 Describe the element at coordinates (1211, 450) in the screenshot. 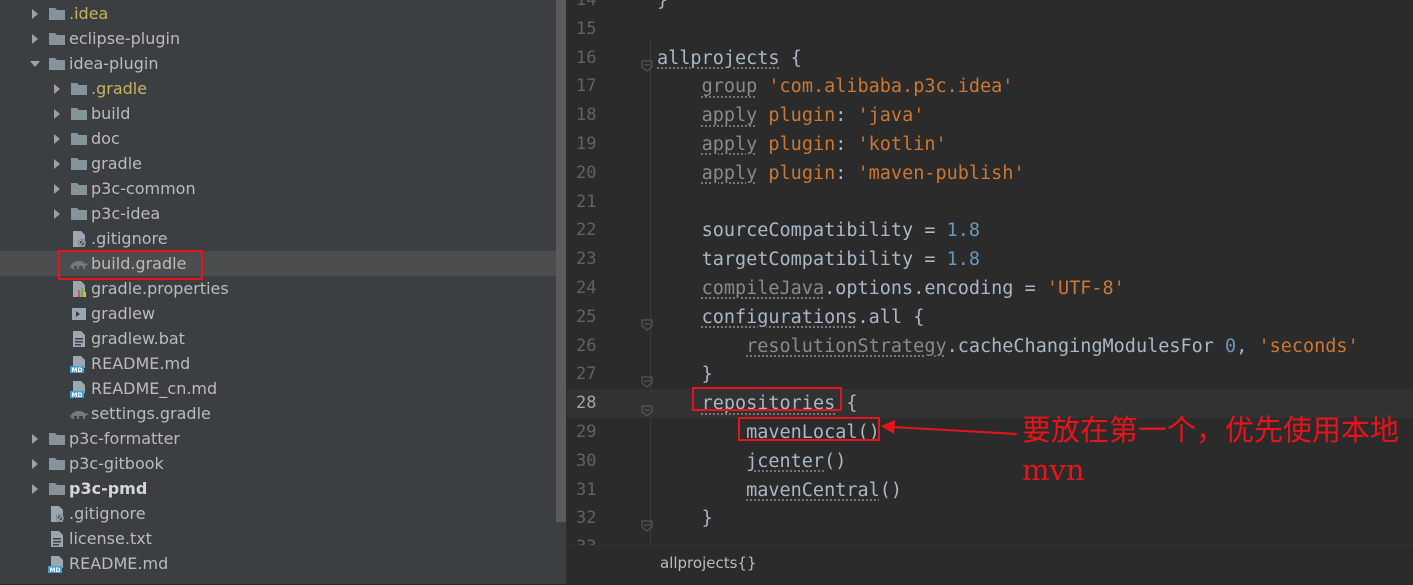

I see `annotation-note: 要放在第一个，优先使用本地mvn` at that location.